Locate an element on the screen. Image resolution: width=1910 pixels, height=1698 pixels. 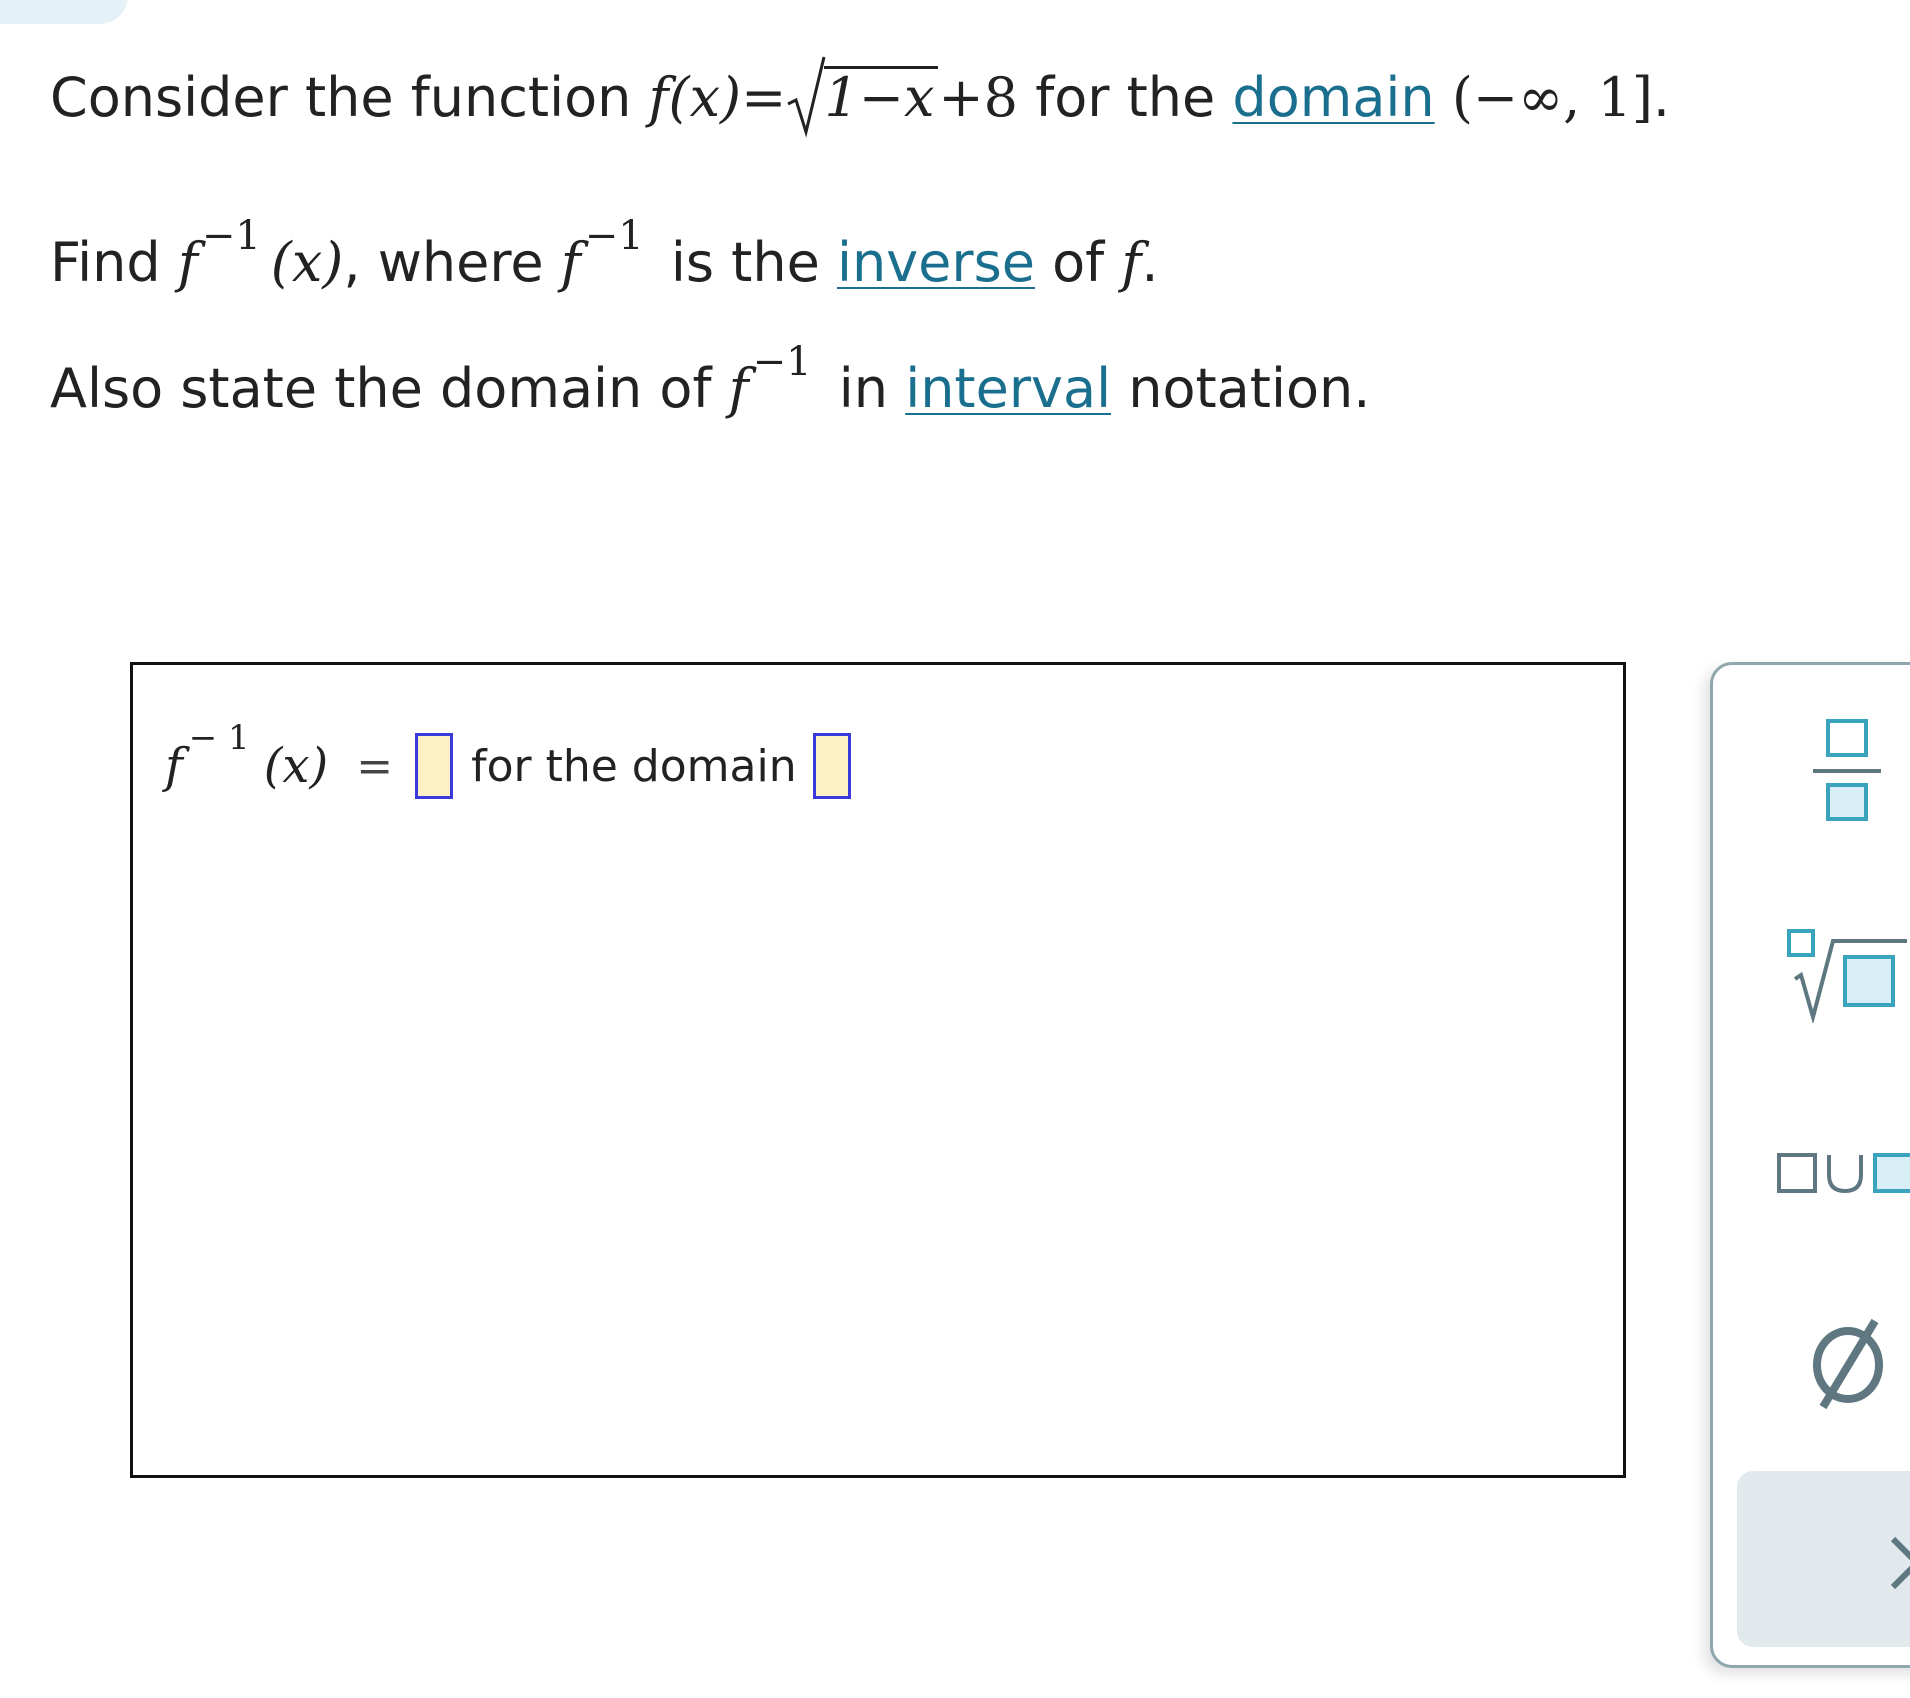
inverse-expression-input is located at coordinates (434, 766).